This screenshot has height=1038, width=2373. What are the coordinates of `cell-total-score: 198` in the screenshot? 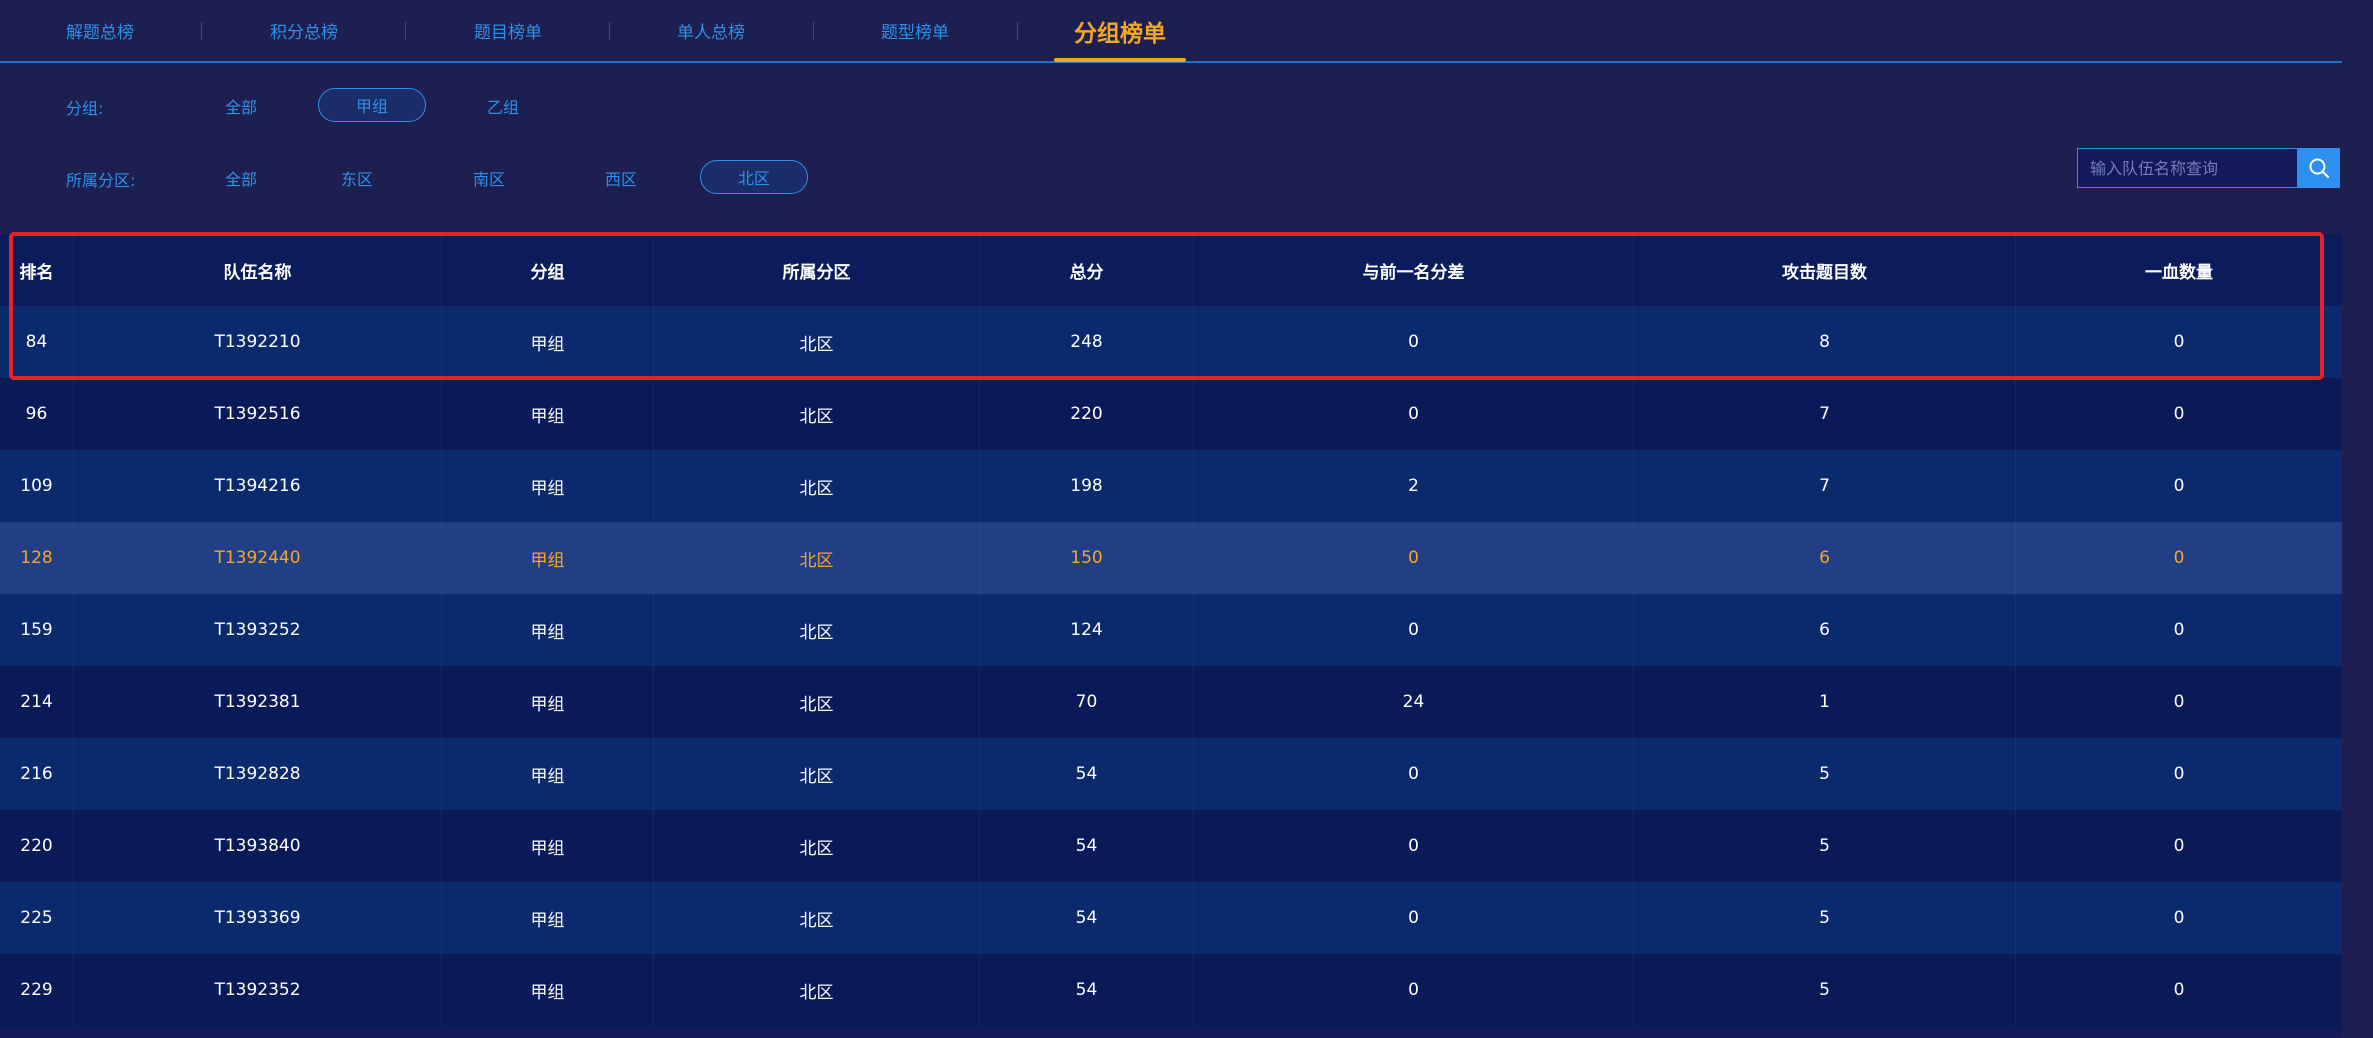 It's located at (1087, 486).